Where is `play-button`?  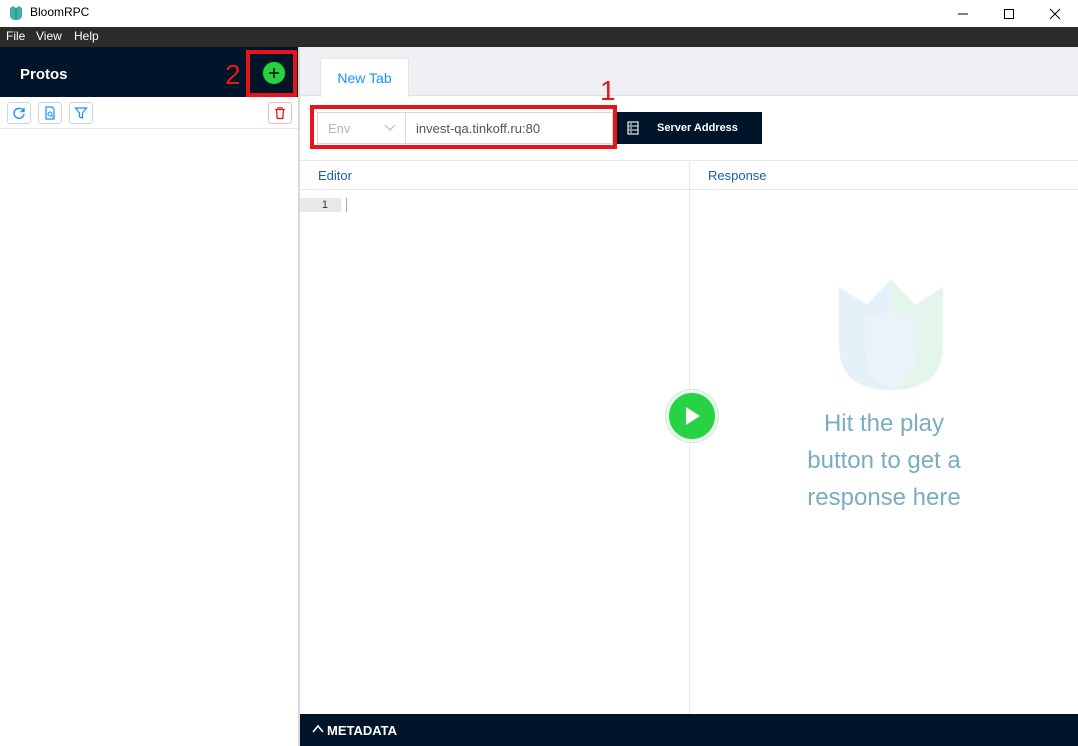 play-button is located at coordinates (692, 416).